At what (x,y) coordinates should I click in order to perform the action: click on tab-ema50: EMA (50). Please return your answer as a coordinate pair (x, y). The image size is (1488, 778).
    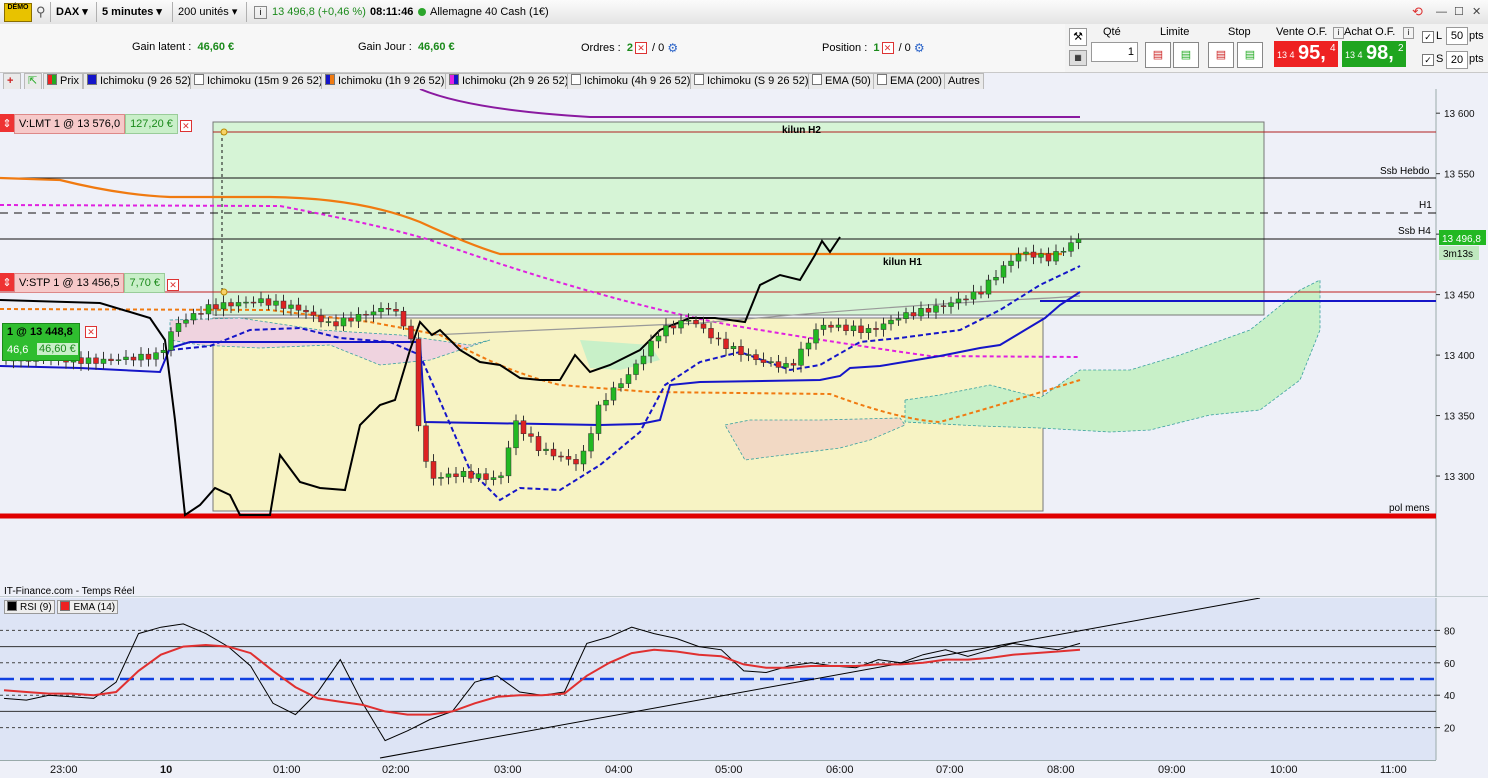
    Looking at the image, I should click on (841, 81).